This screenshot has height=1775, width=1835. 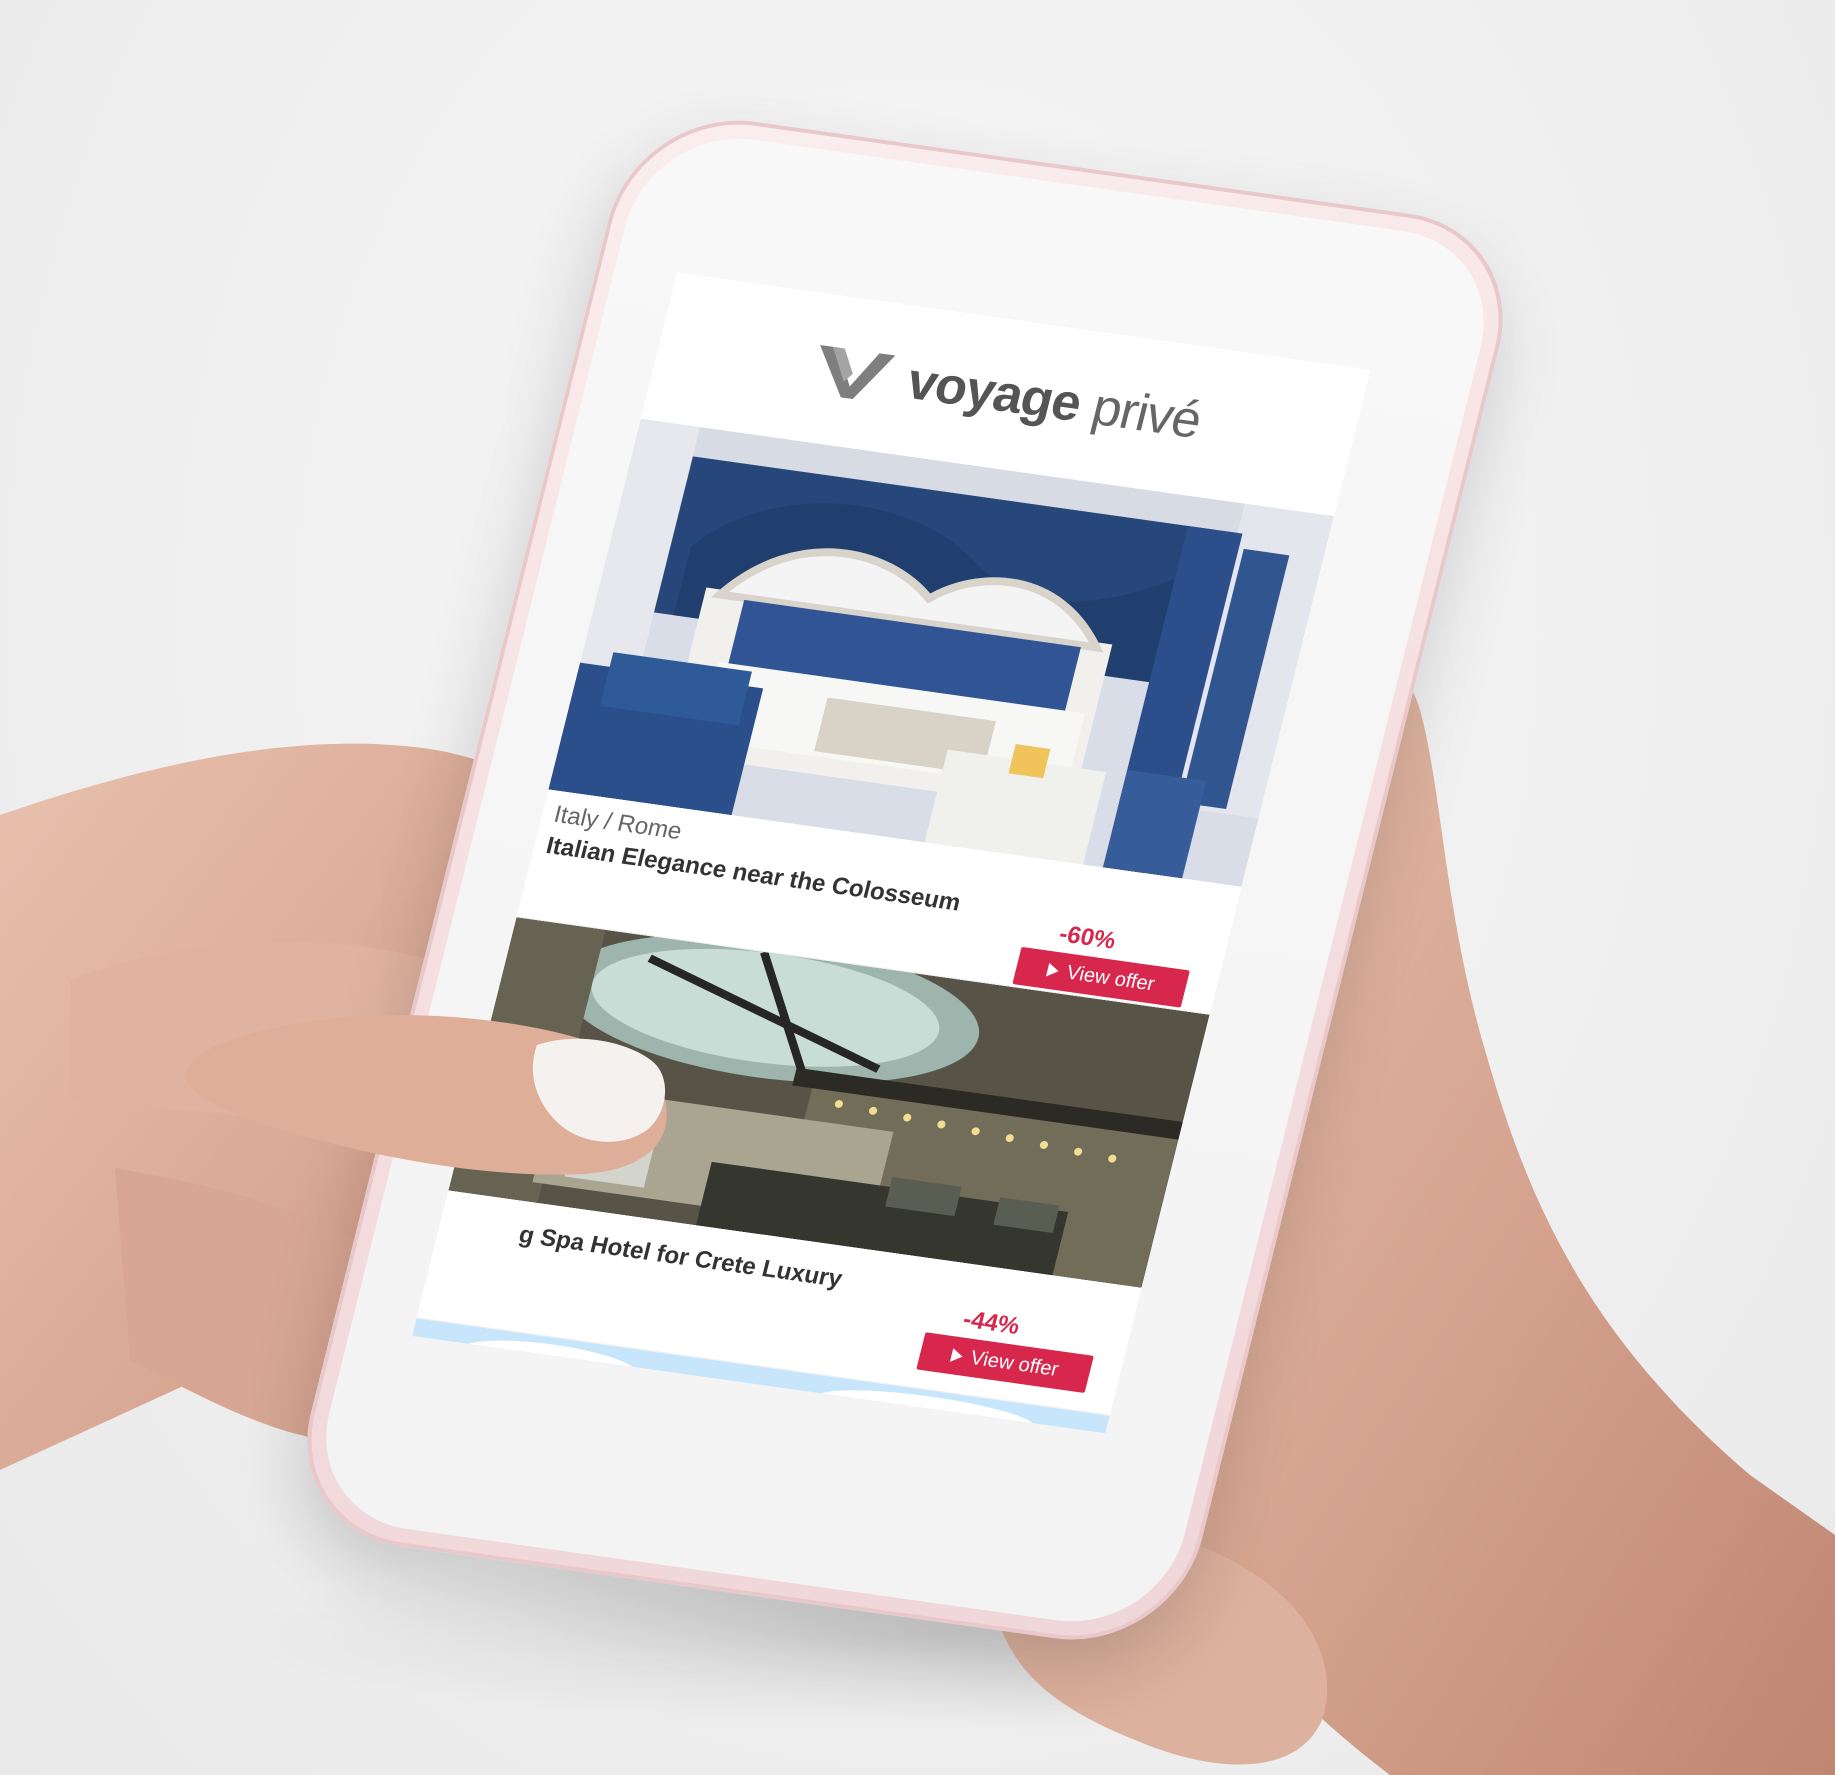 I want to click on discount-badge: -44%, so click(x=991, y=1322).